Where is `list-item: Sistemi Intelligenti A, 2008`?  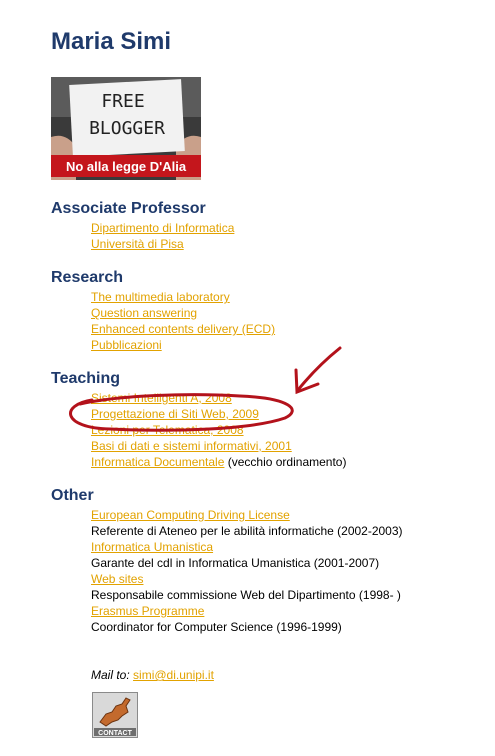 list-item: Sistemi Intelligenti A, 2008 is located at coordinates (218, 398).